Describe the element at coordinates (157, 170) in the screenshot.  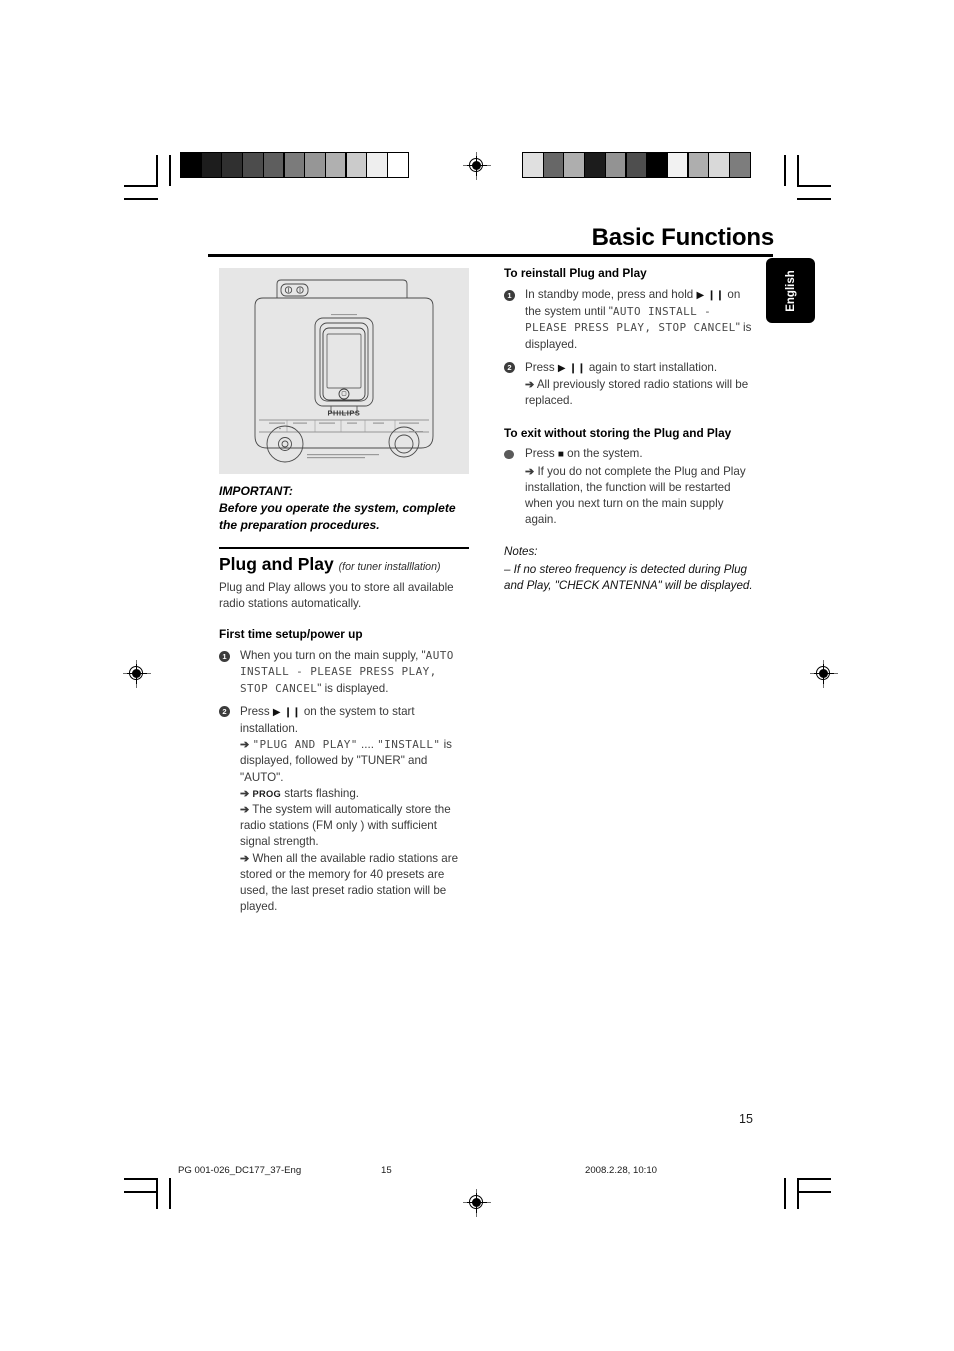
I see `crop-mark-tl-v1` at that location.